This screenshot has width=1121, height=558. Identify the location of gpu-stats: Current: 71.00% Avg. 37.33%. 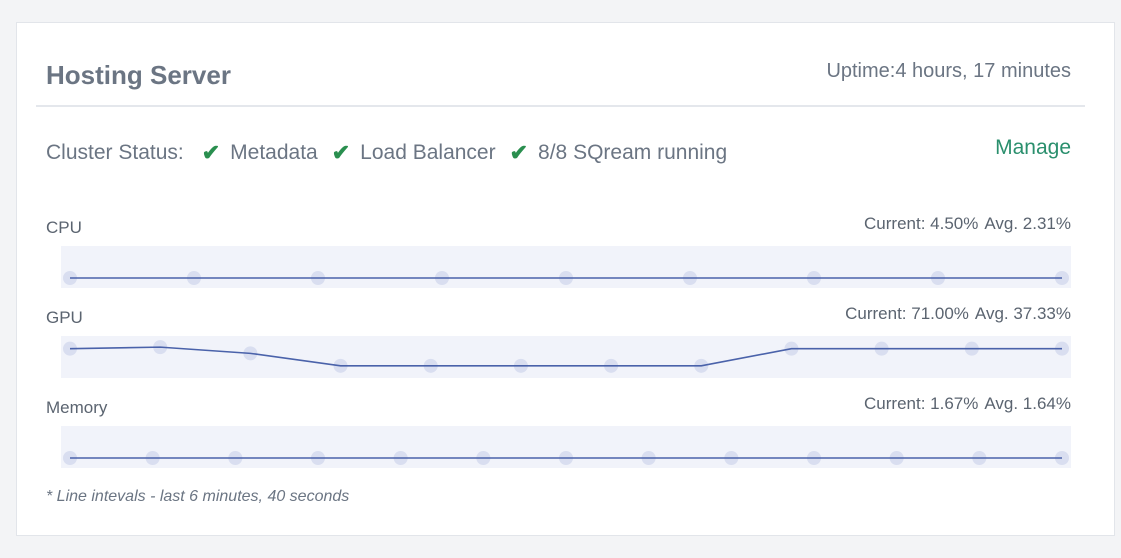
(958, 314).